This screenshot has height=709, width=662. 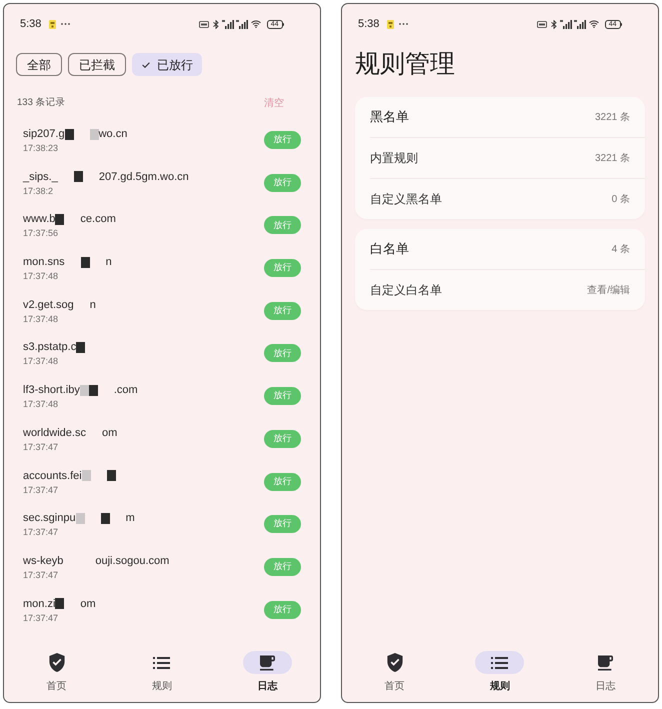 I want to click on domain-text: wo.cn, so click(x=113, y=134).